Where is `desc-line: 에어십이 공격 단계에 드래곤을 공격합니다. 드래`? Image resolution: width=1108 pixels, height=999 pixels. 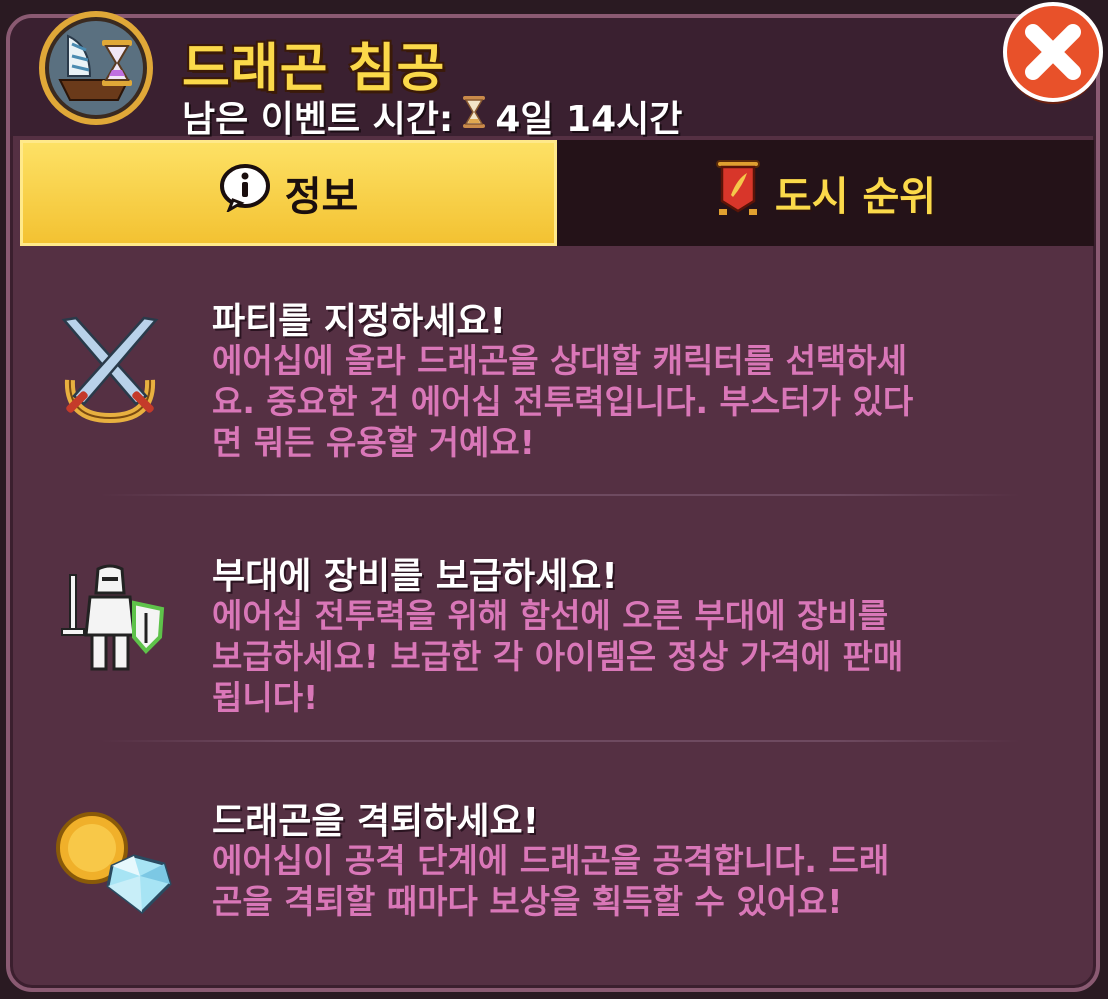 desc-line: 에어십이 공격 단계에 드래곤을 공격합니다. 드래 is located at coordinates (551, 860).